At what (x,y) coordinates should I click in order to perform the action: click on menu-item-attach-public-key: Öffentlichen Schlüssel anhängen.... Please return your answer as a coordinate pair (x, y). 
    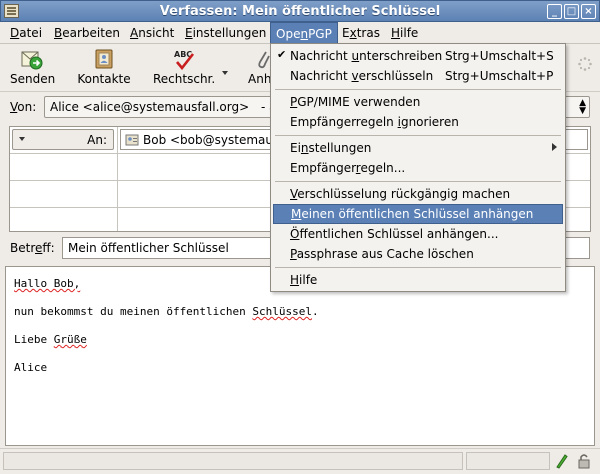
    Looking at the image, I should click on (418, 234).